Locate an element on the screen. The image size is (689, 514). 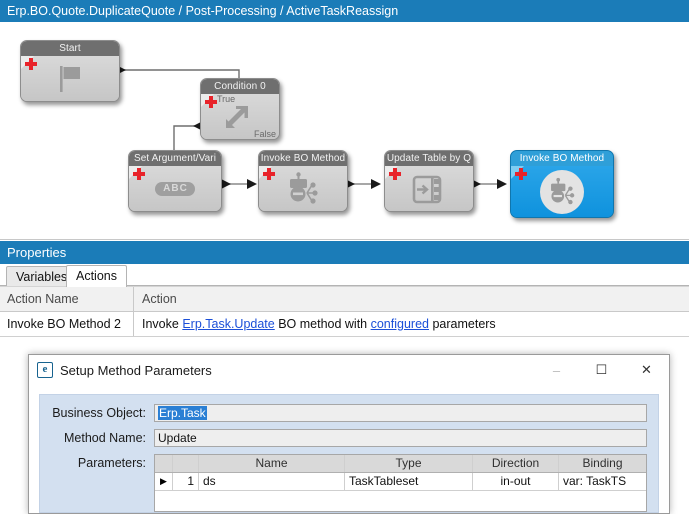
workflow-node-set-argument: Set Argument/Vari ABC is located at coordinates (175, 181).